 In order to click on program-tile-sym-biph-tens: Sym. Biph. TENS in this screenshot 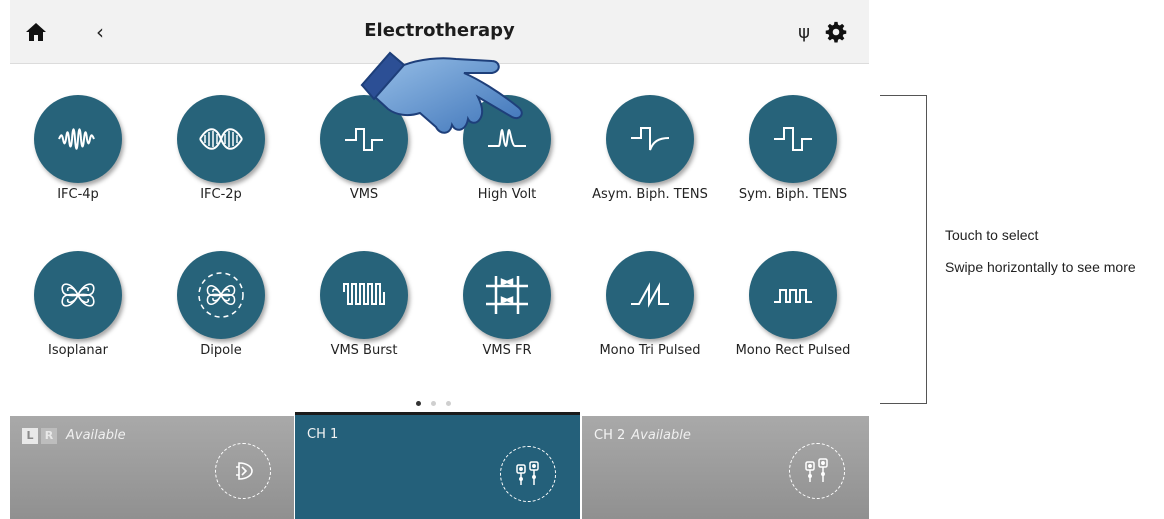, I will do `click(795, 155)`.